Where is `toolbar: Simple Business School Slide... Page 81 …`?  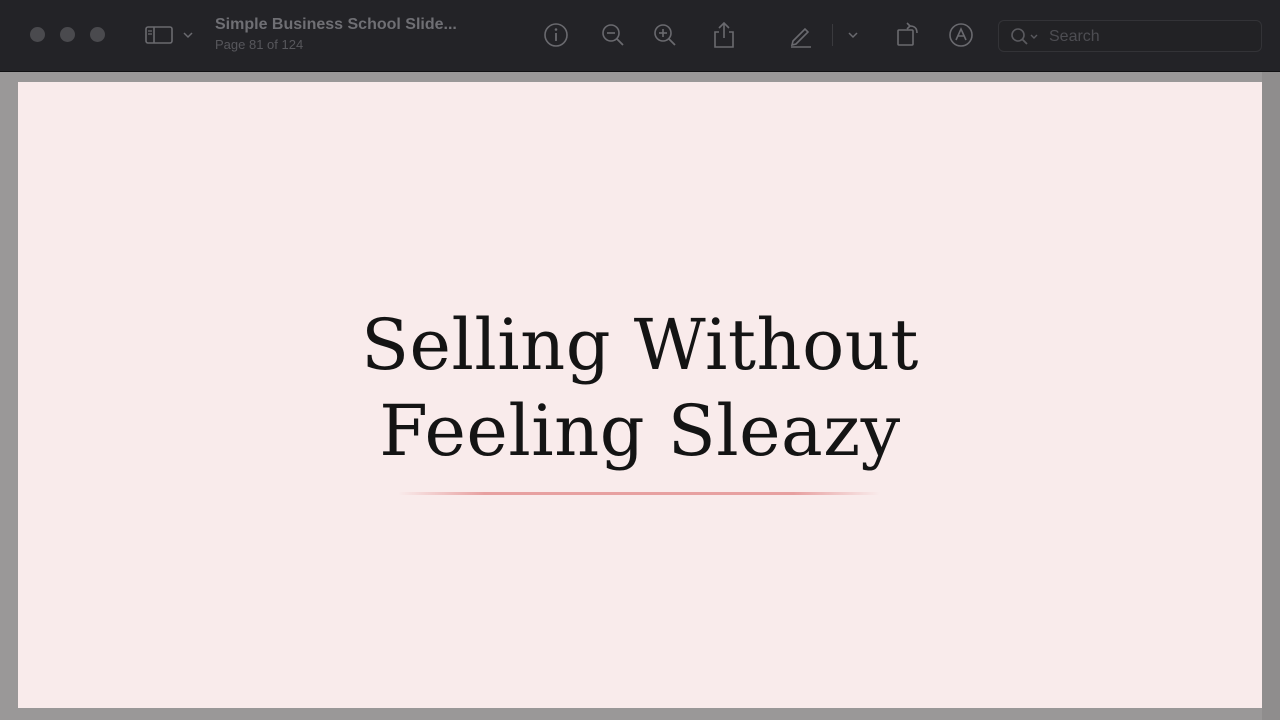
toolbar: Simple Business School Slide... Page 81 … is located at coordinates (640, 36).